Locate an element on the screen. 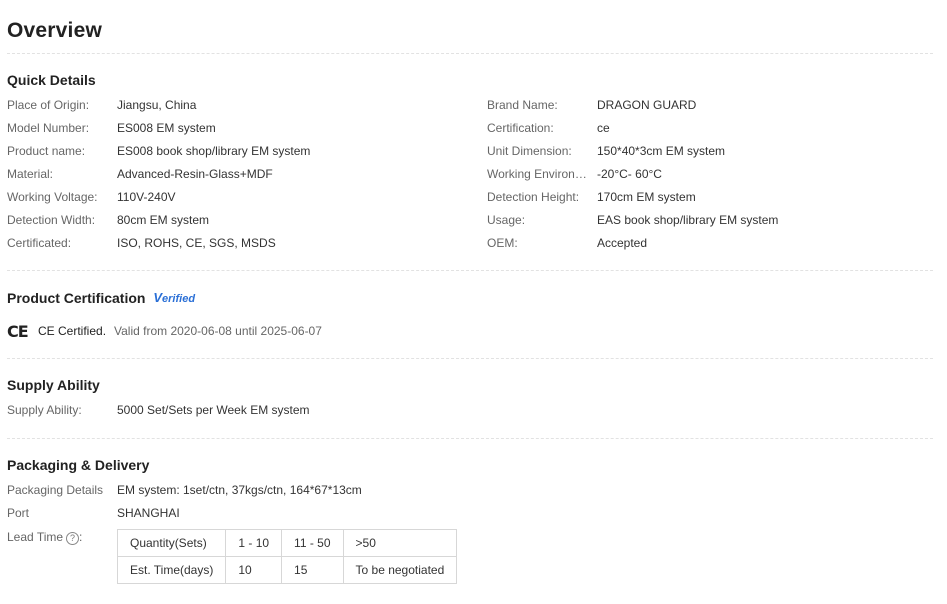 Image resolution: width=947 pixels, height=604 pixels. detail-value: ce is located at coordinates (603, 128).